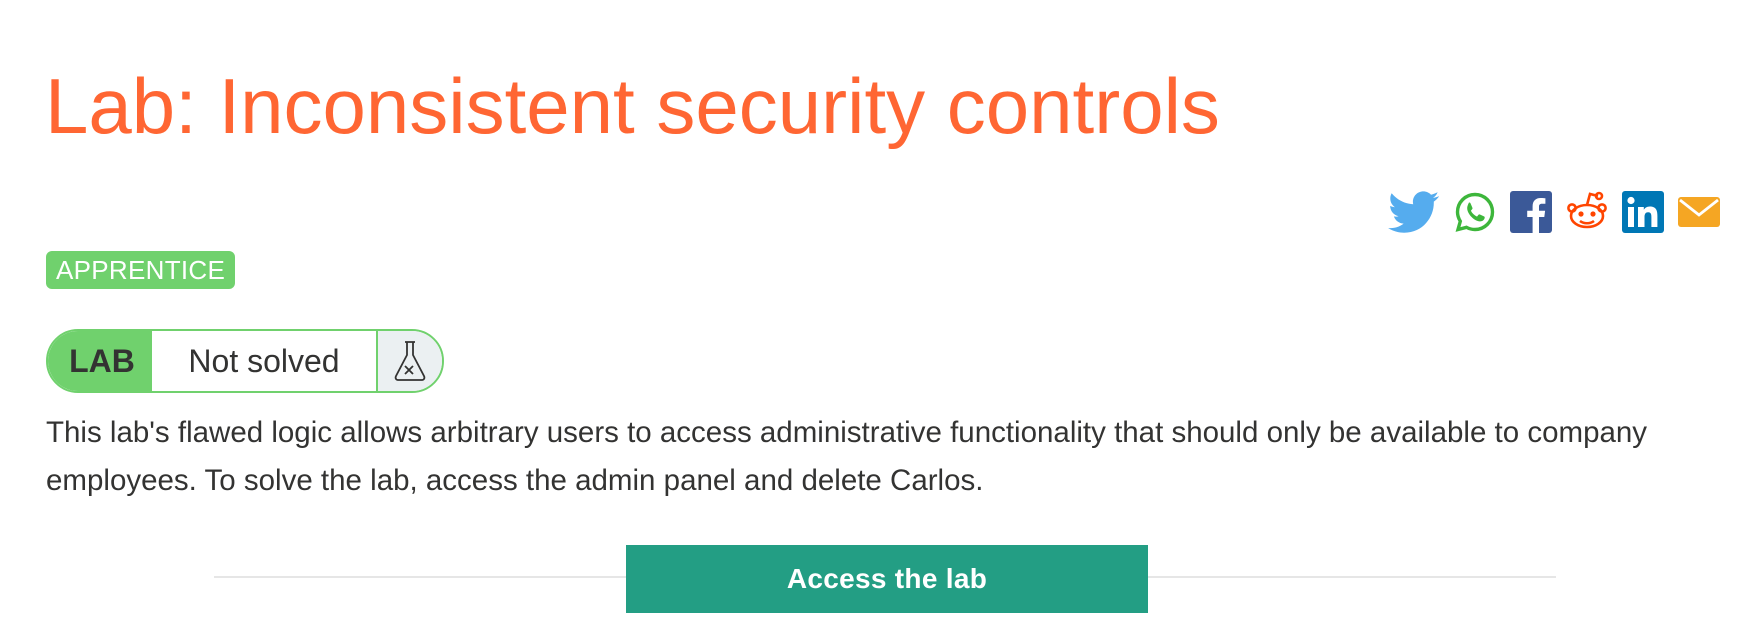 The height and width of the screenshot is (636, 1764). I want to click on lab-status-widget: LAB Not solved, so click(245, 361).